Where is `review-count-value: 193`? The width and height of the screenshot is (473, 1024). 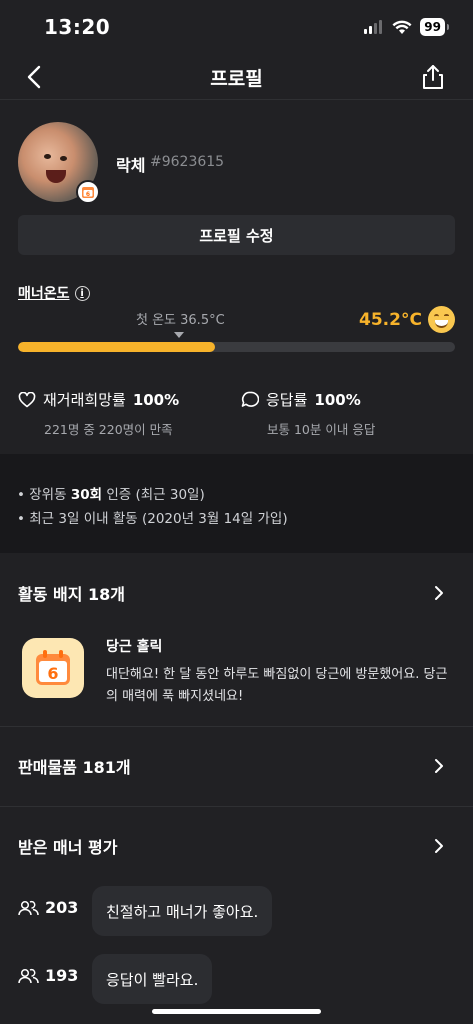
review-count-value: 193 is located at coordinates (62, 975).